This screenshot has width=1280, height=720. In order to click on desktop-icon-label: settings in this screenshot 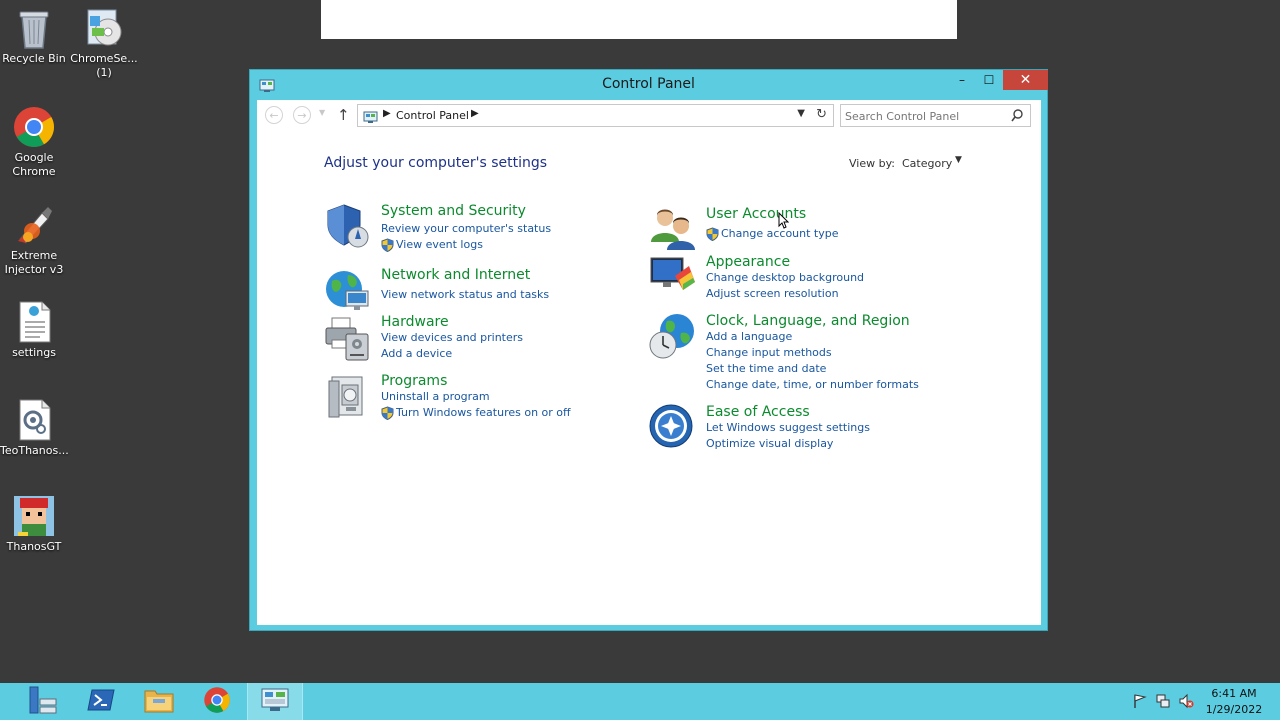, I will do `click(34, 352)`.